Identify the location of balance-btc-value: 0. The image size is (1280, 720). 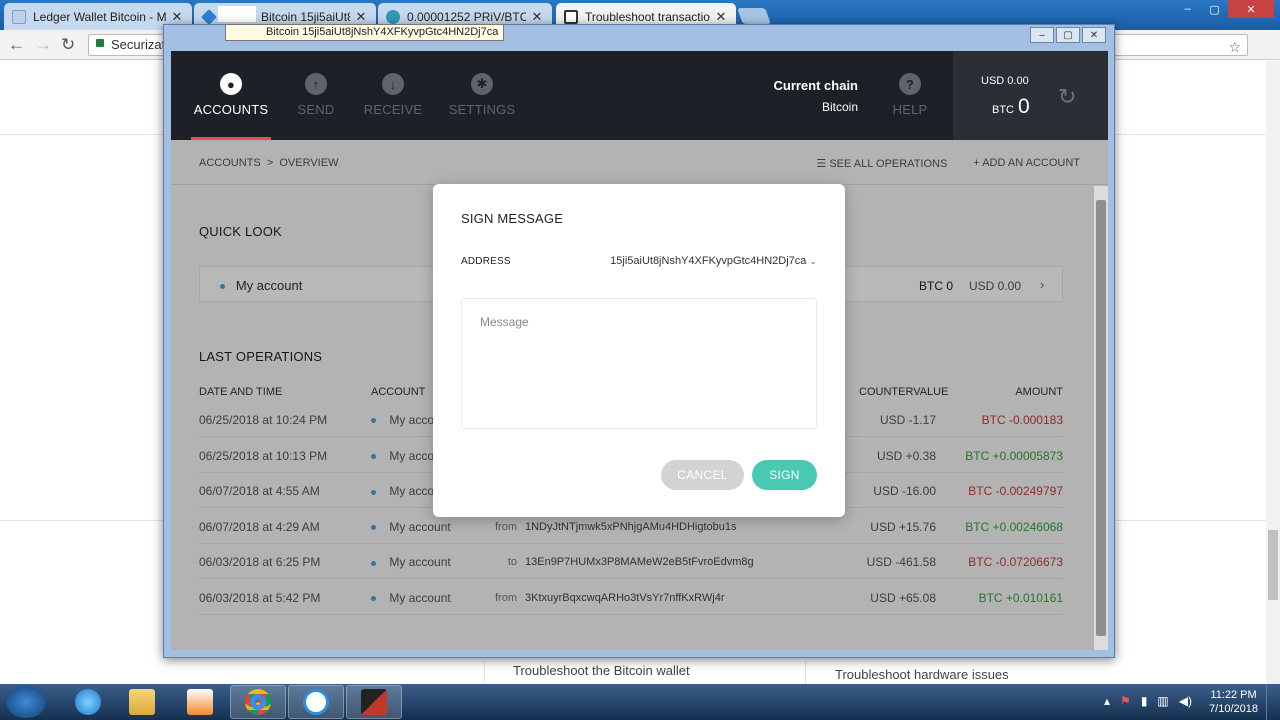
(1024, 106).